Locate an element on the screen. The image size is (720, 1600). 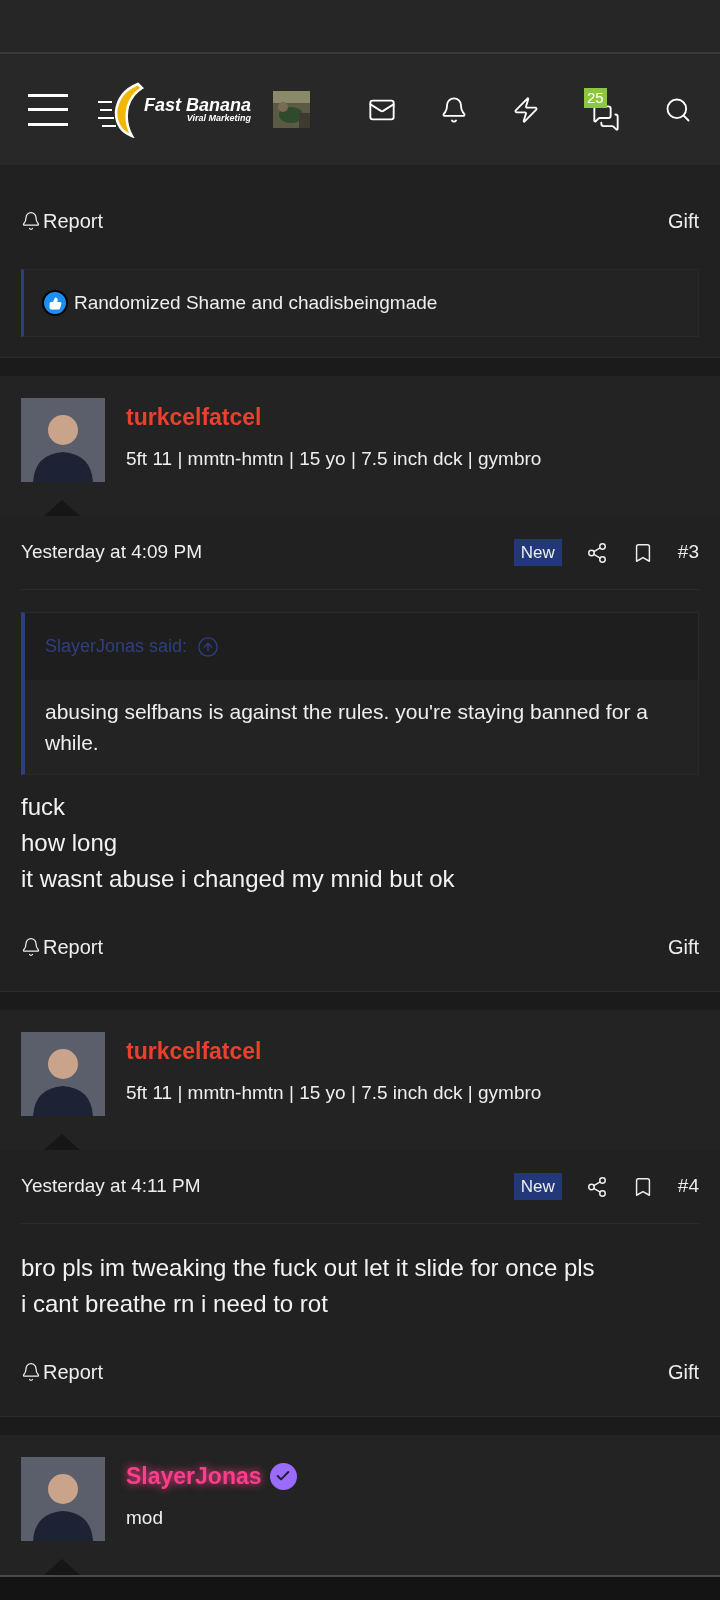
logo-subtitle: Viral Marketing is located at coordinates (219, 118).